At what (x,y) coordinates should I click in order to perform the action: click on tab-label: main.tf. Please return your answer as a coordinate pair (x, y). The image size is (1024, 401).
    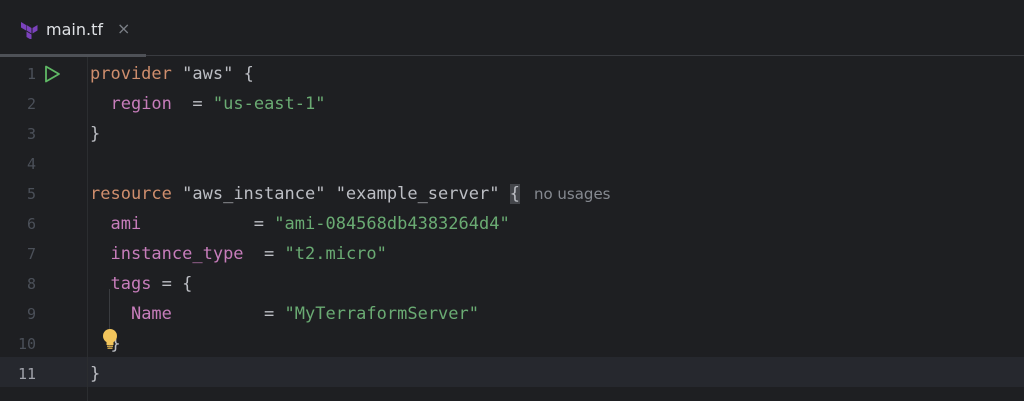
    Looking at the image, I should click on (74, 29).